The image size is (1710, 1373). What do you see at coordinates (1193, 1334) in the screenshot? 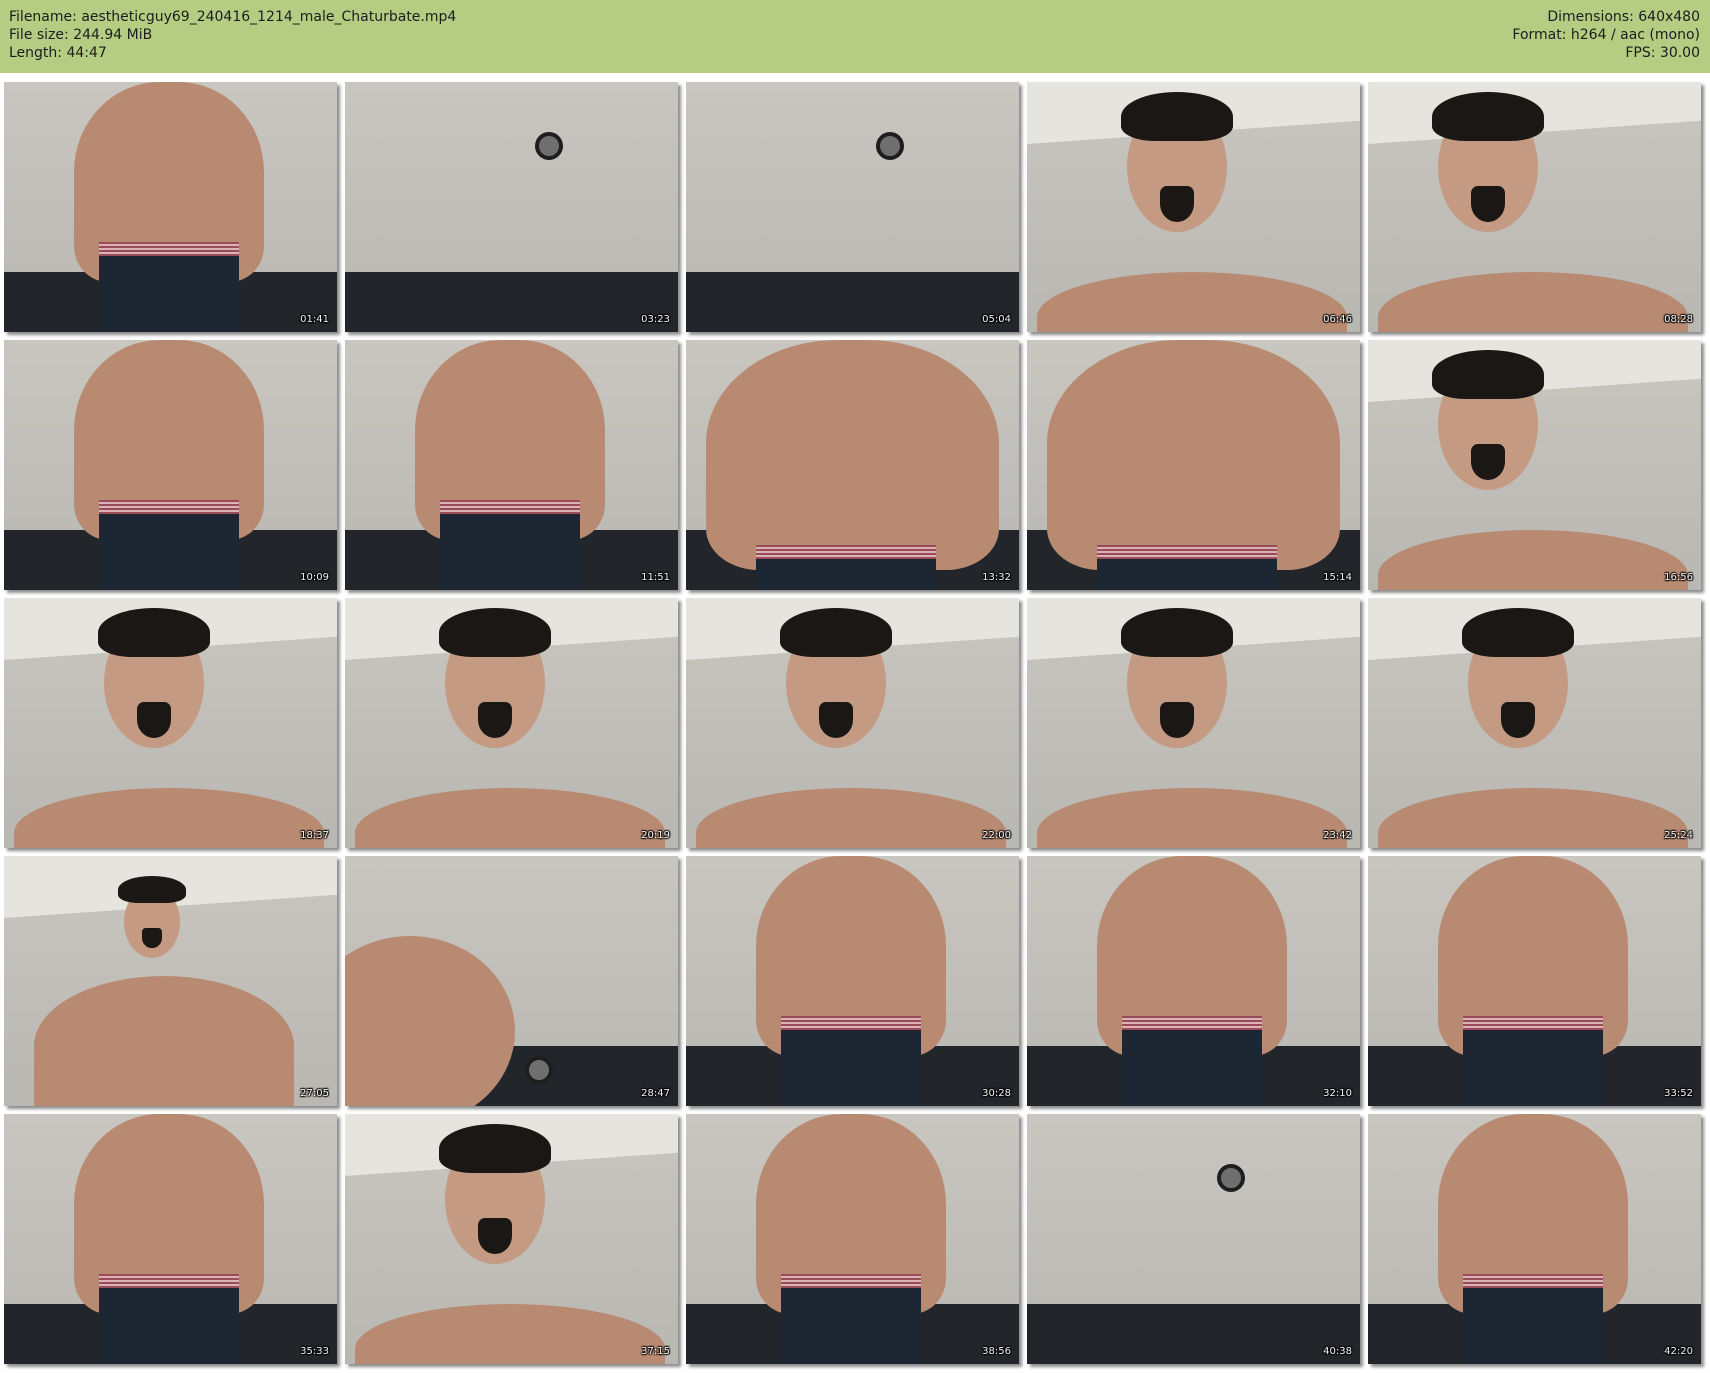
I see `couch-shape` at bounding box center [1193, 1334].